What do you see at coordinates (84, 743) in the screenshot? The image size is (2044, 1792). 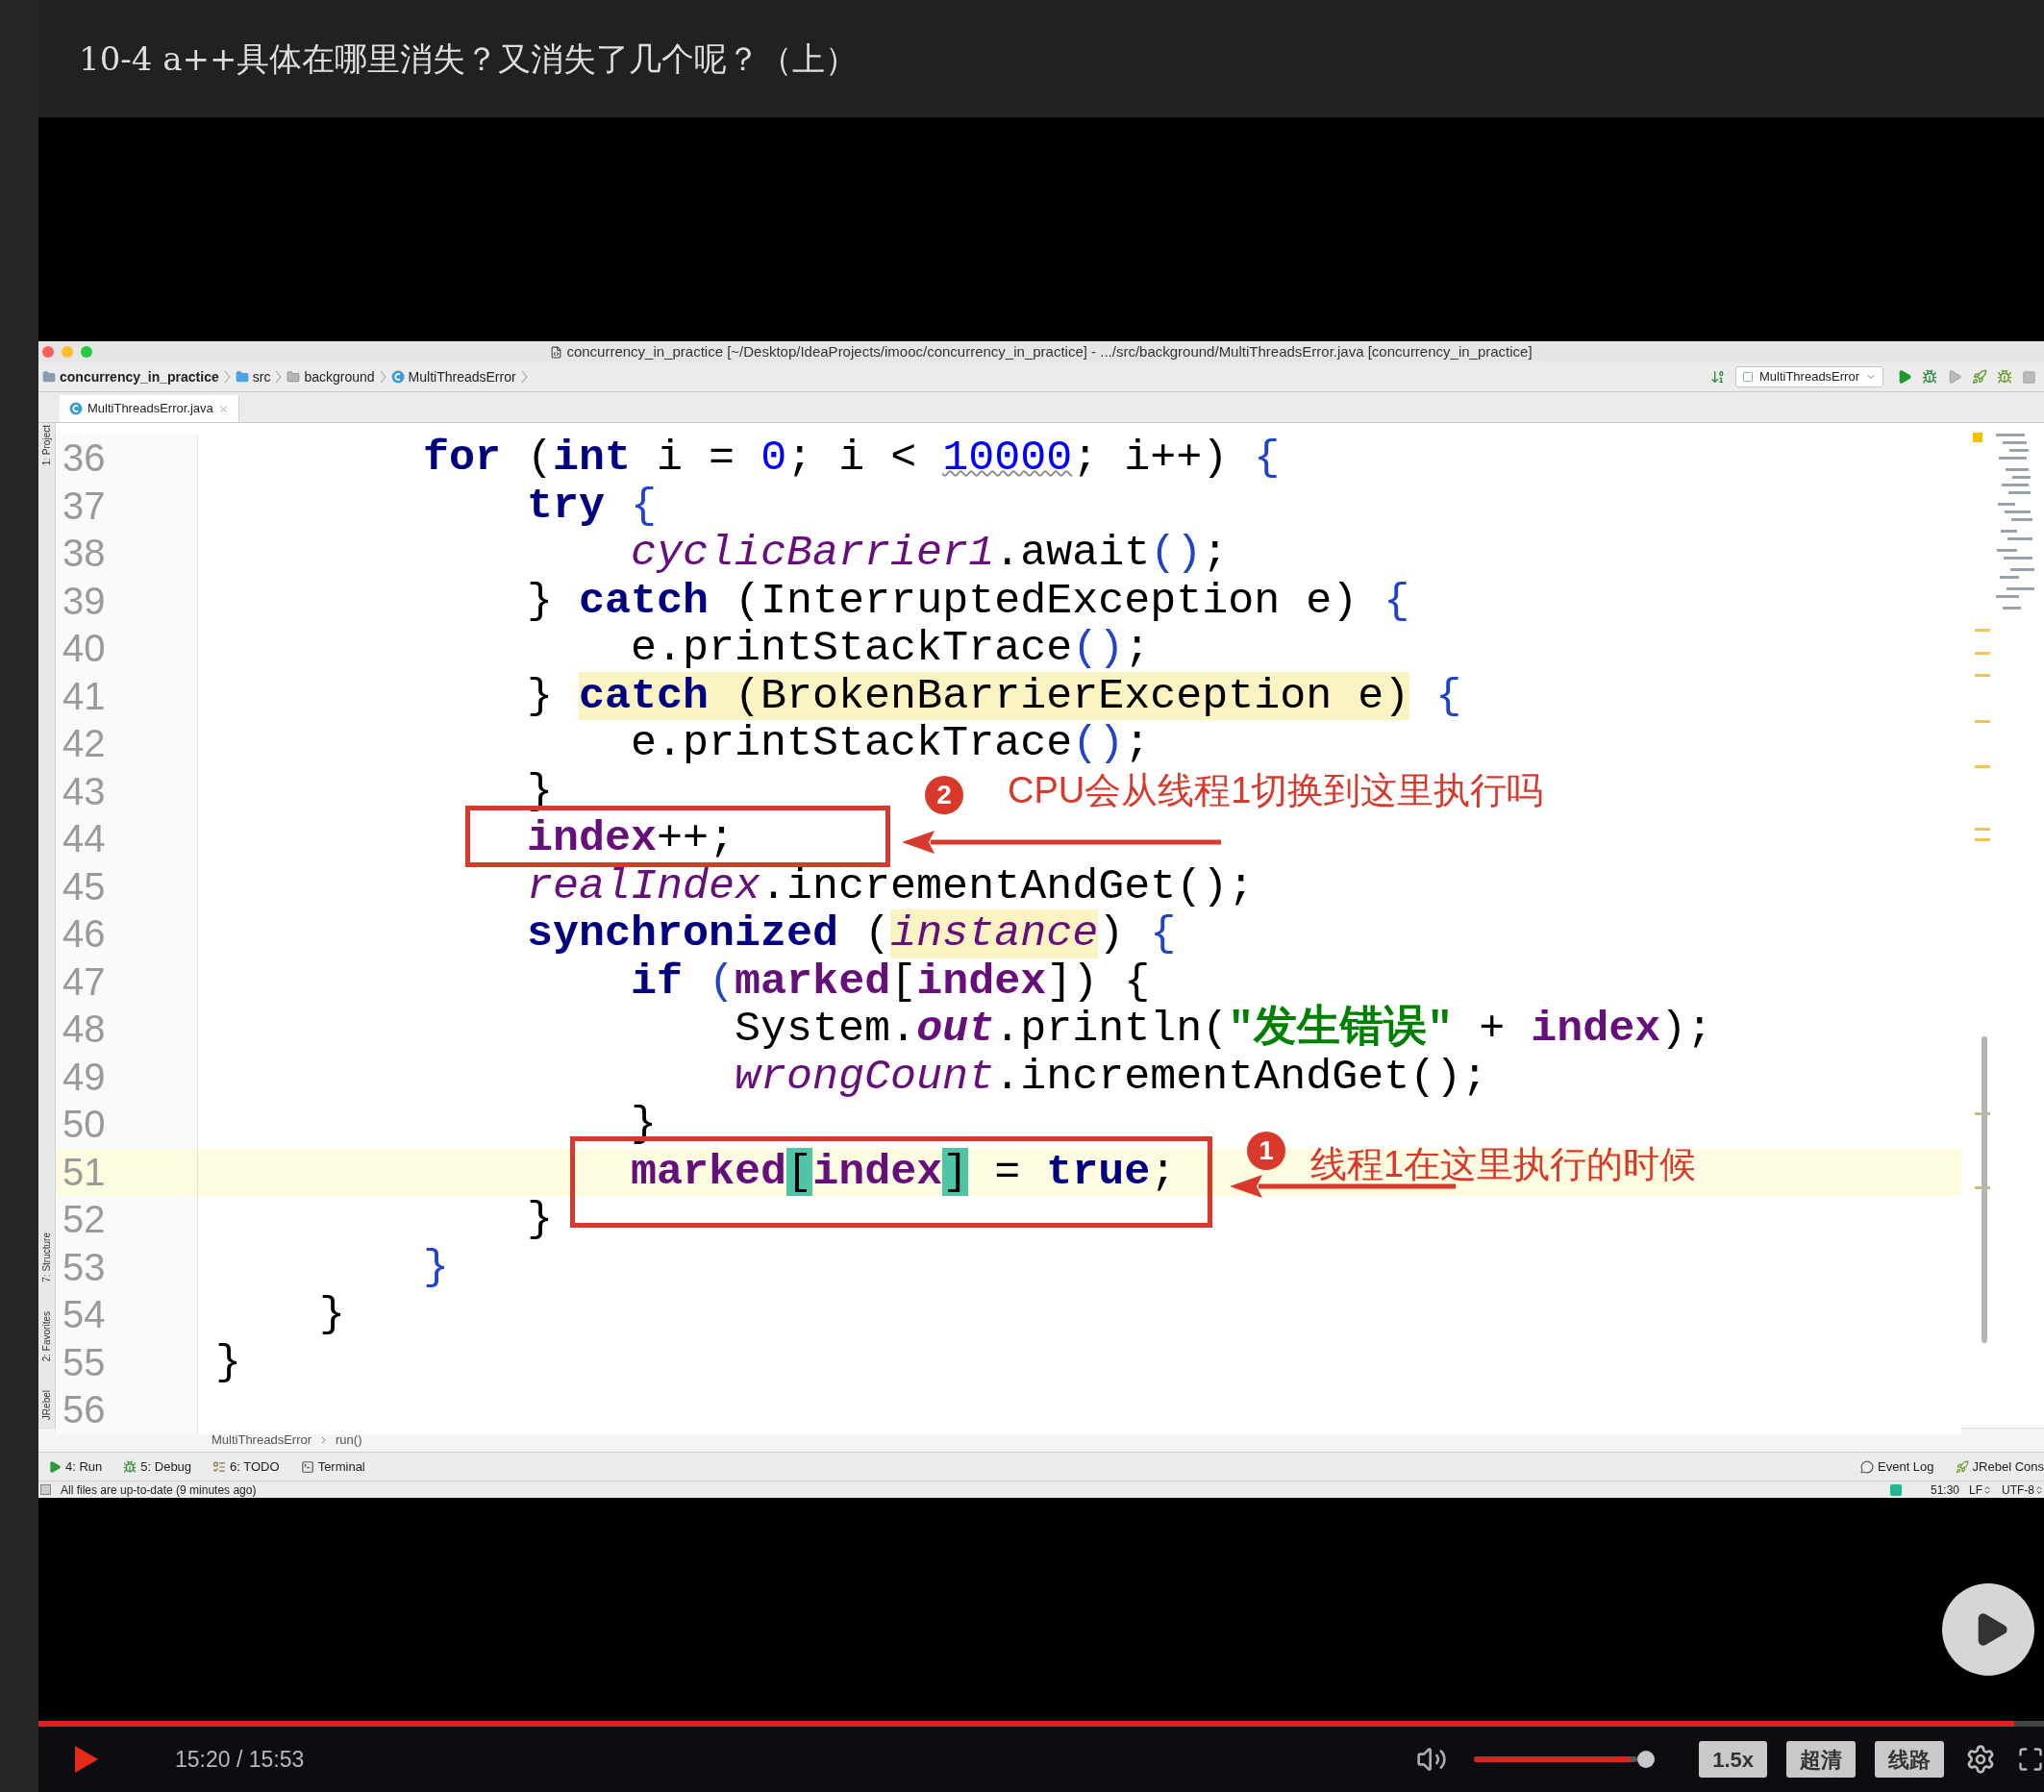 I see `line-number: 42` at bounding box center [84, 743].